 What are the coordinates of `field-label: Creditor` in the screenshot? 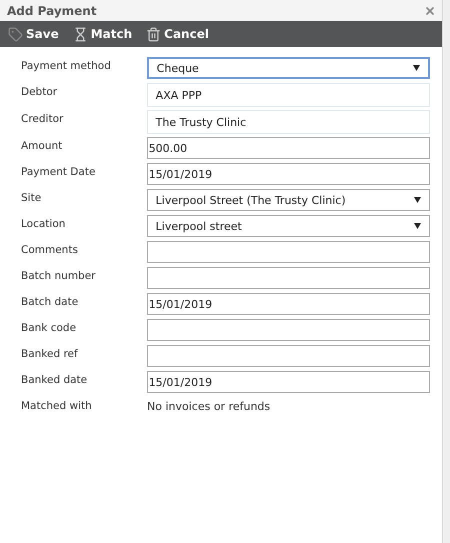 It's located at (42, 118).